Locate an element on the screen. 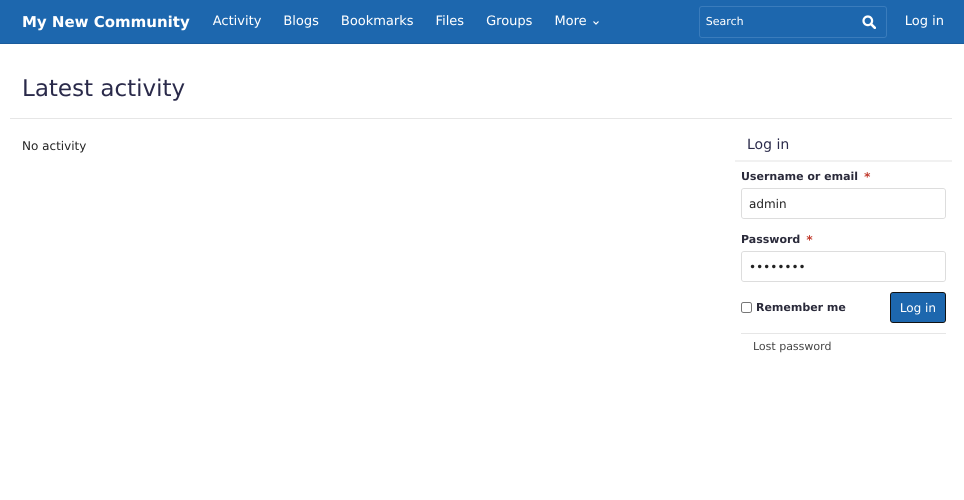 The image size is (964, 500). field-label: Password is located at coordinates (770, 240).